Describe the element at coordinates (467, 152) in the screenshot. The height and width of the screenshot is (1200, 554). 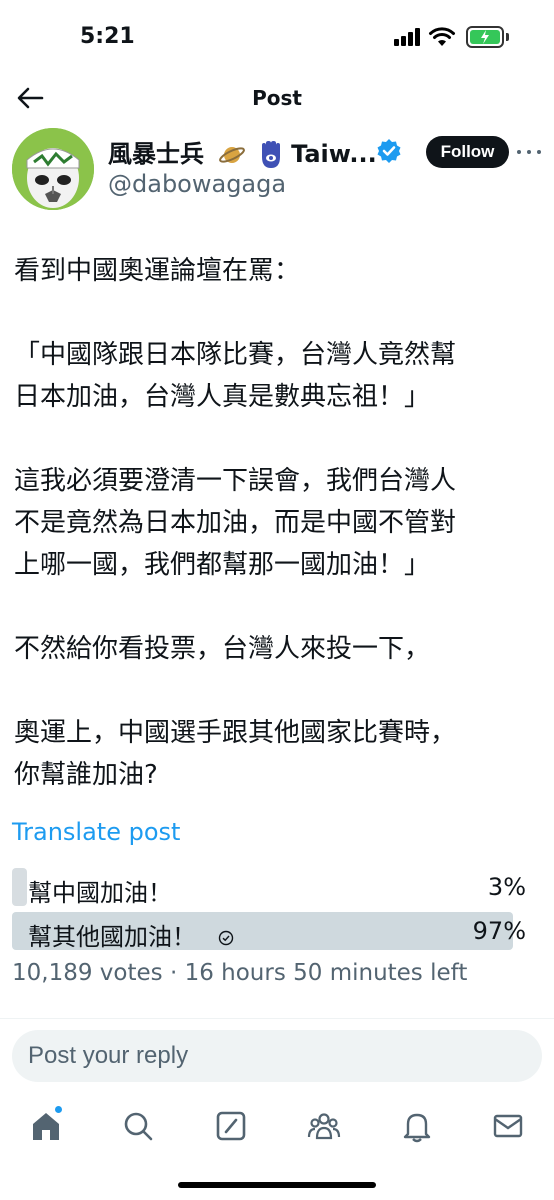
I see `follow-button: Follow` at that location.